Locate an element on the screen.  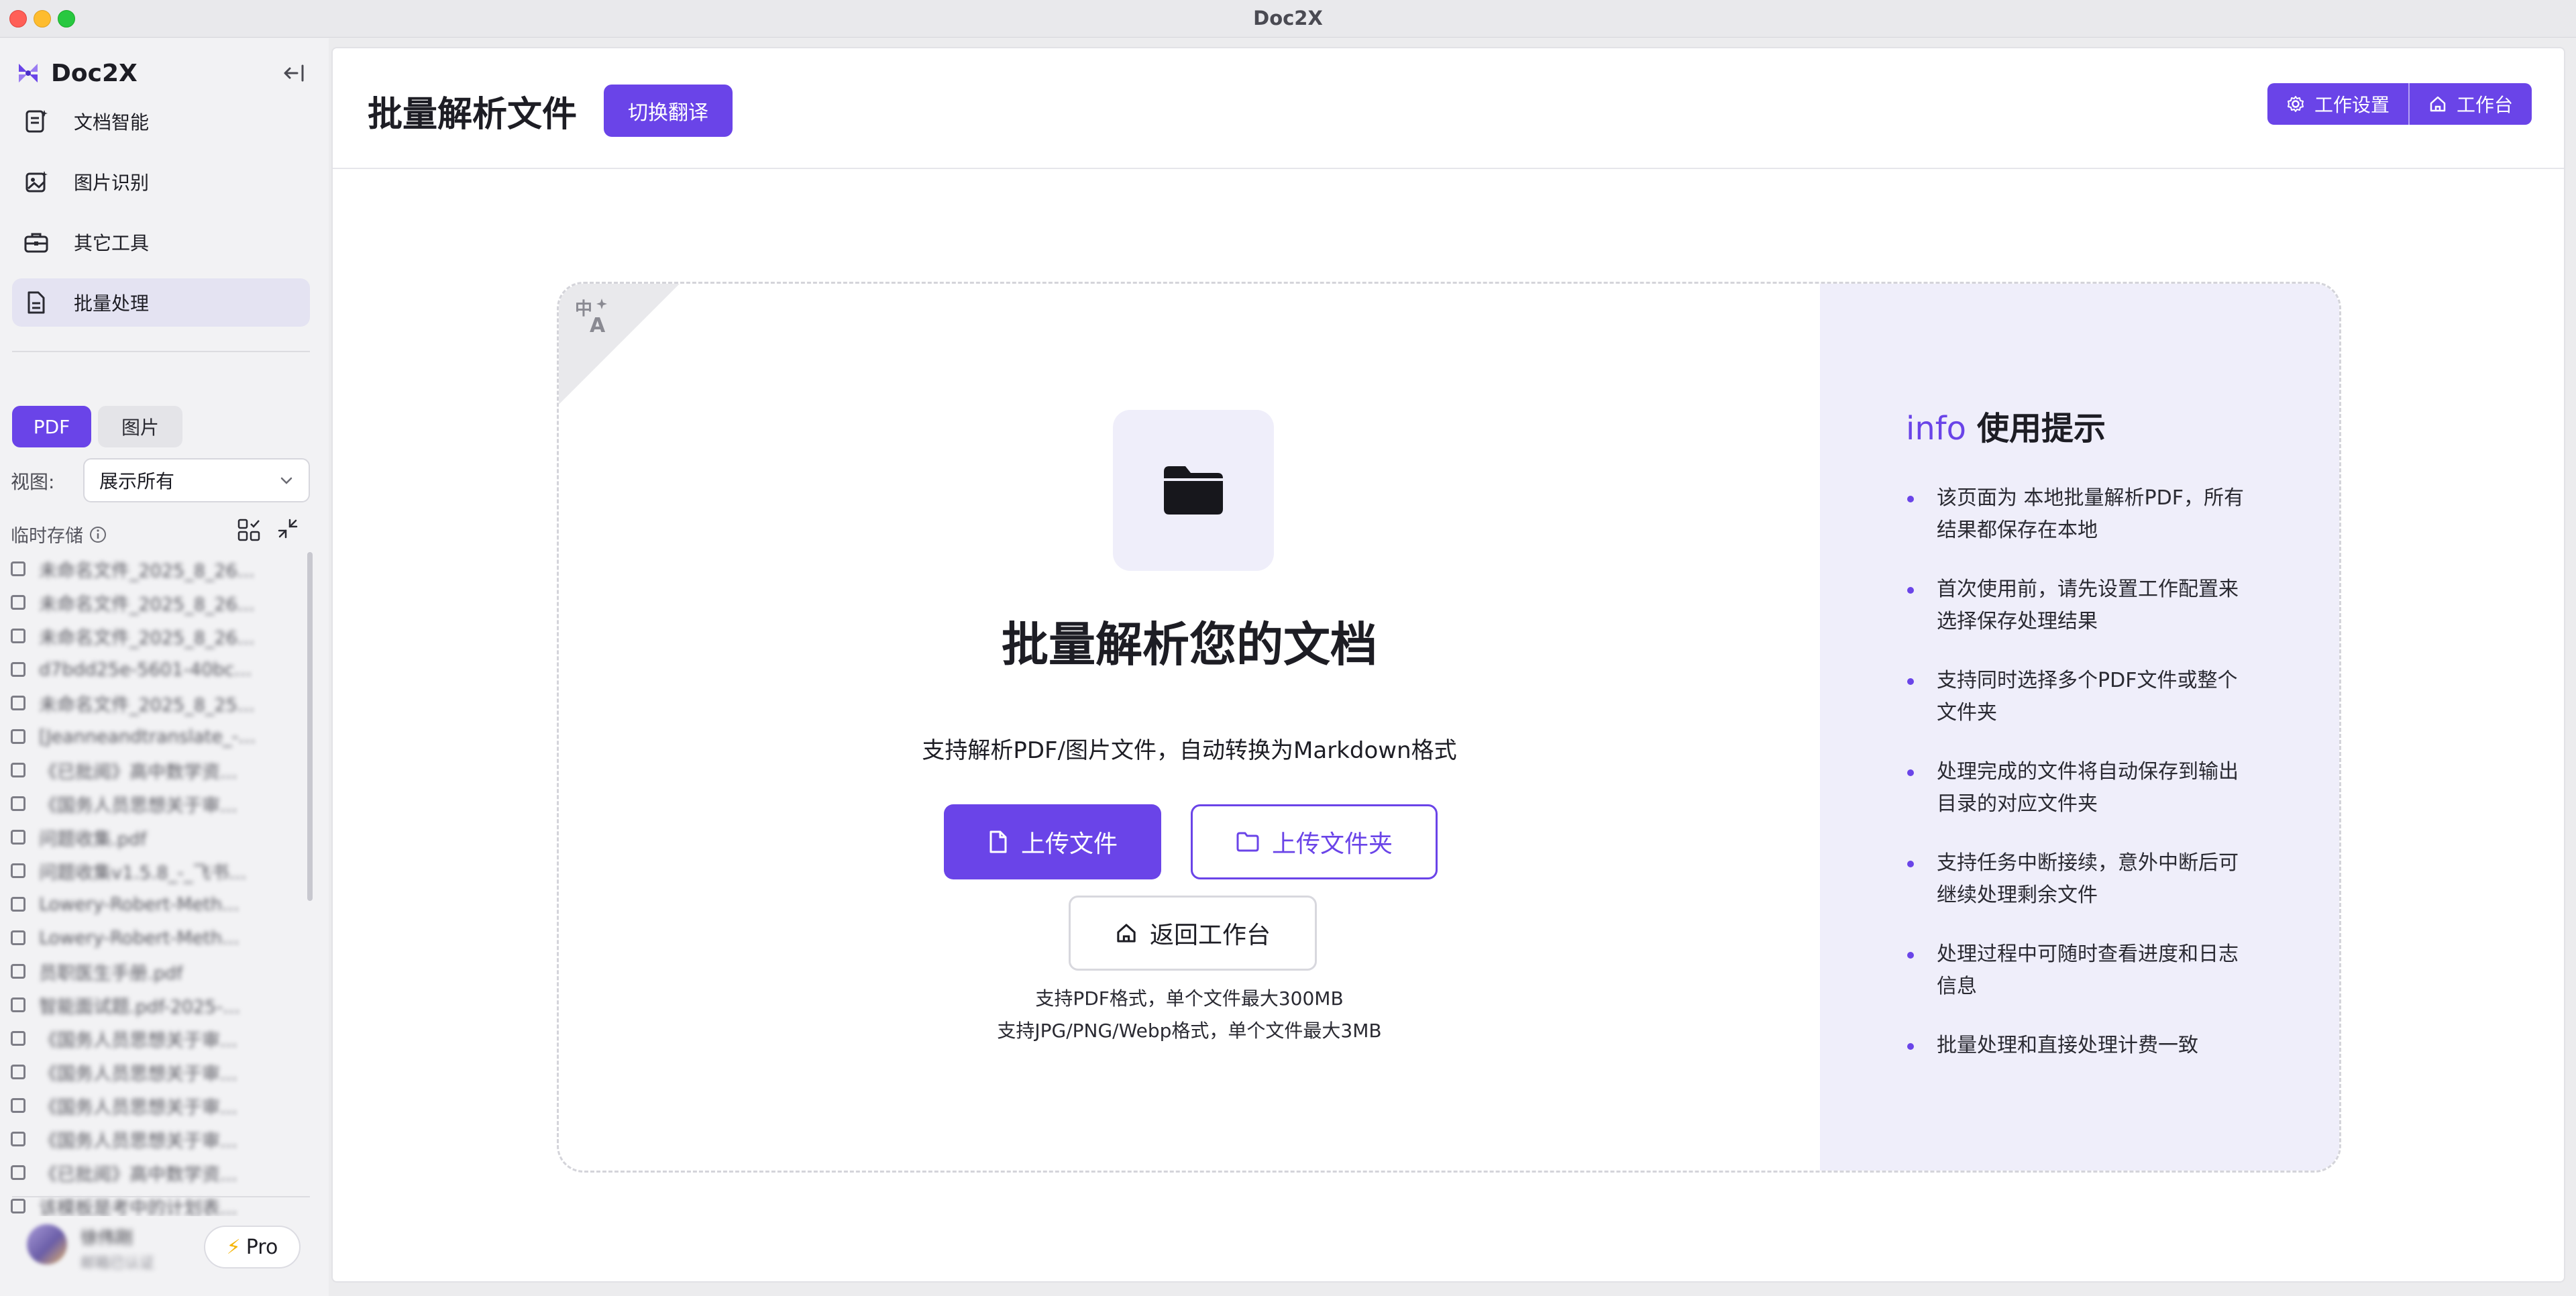
file-name: 员职医生手册.pdf is located at coordinates (111, 973).